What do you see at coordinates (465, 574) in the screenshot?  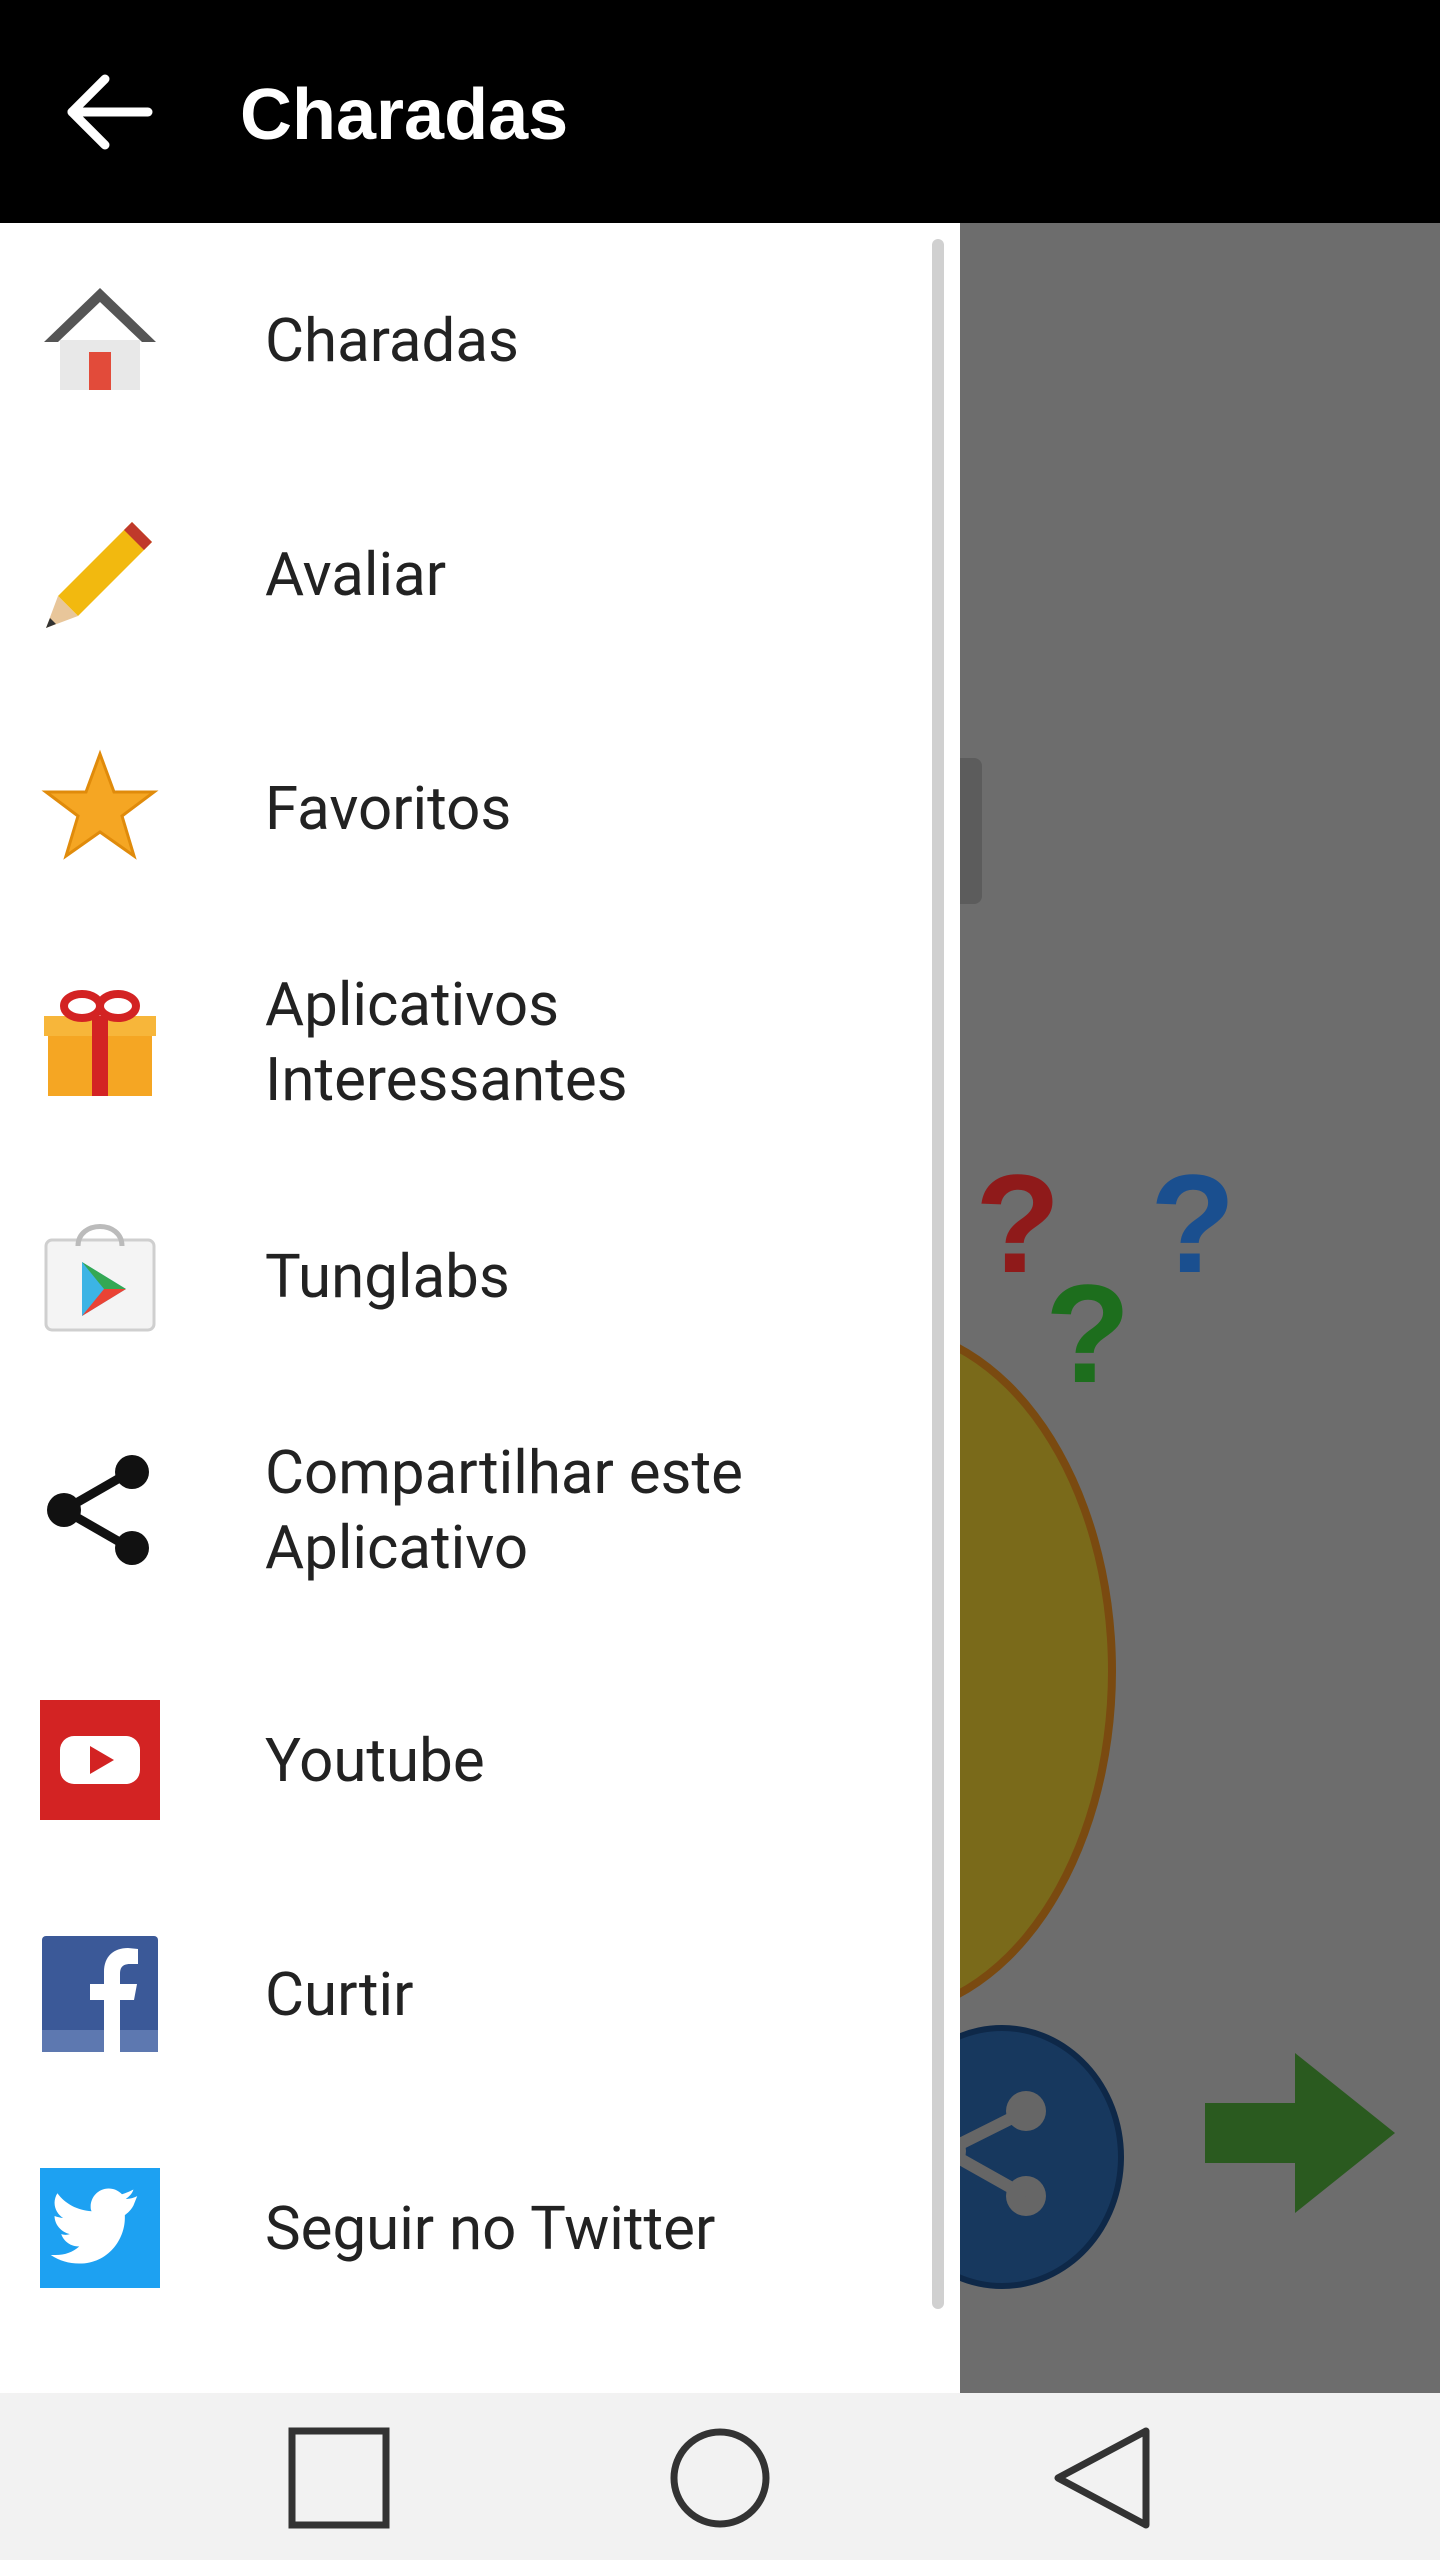 I see `drawer-item-avaliar: Avaliar` at bounding box center [465, 574].